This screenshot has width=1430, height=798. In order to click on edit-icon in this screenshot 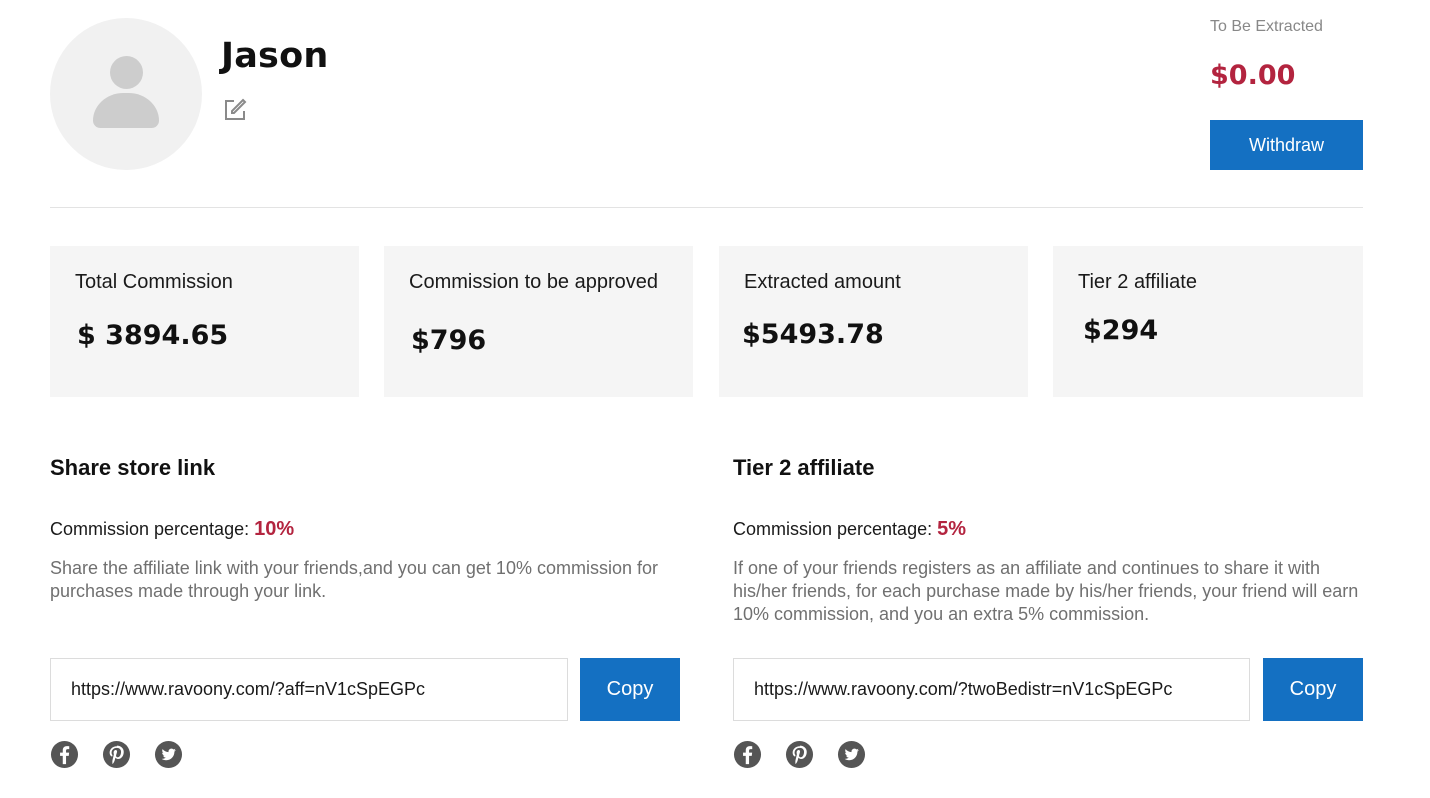, I will do `click(235, 110)`.